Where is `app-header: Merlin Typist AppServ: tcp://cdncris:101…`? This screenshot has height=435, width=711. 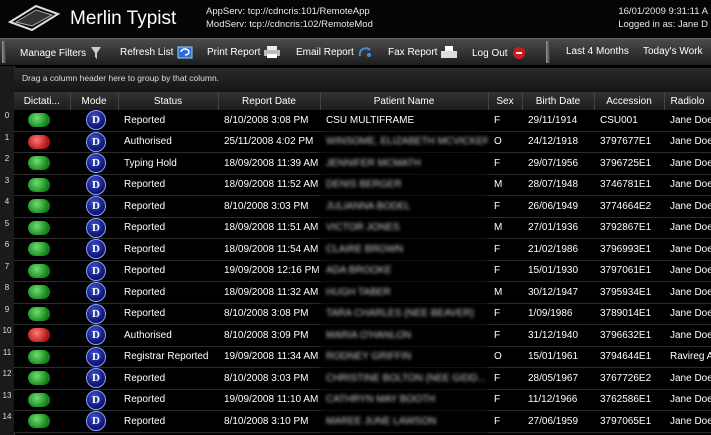 app-header: Merlin Typist AppServ: tcp://cdncris:101… is located at coordinates (355, 19).